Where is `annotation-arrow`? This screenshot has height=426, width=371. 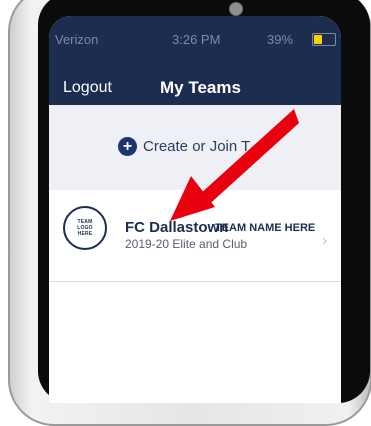
annotation-arrow is located at coordinates (234, 165).